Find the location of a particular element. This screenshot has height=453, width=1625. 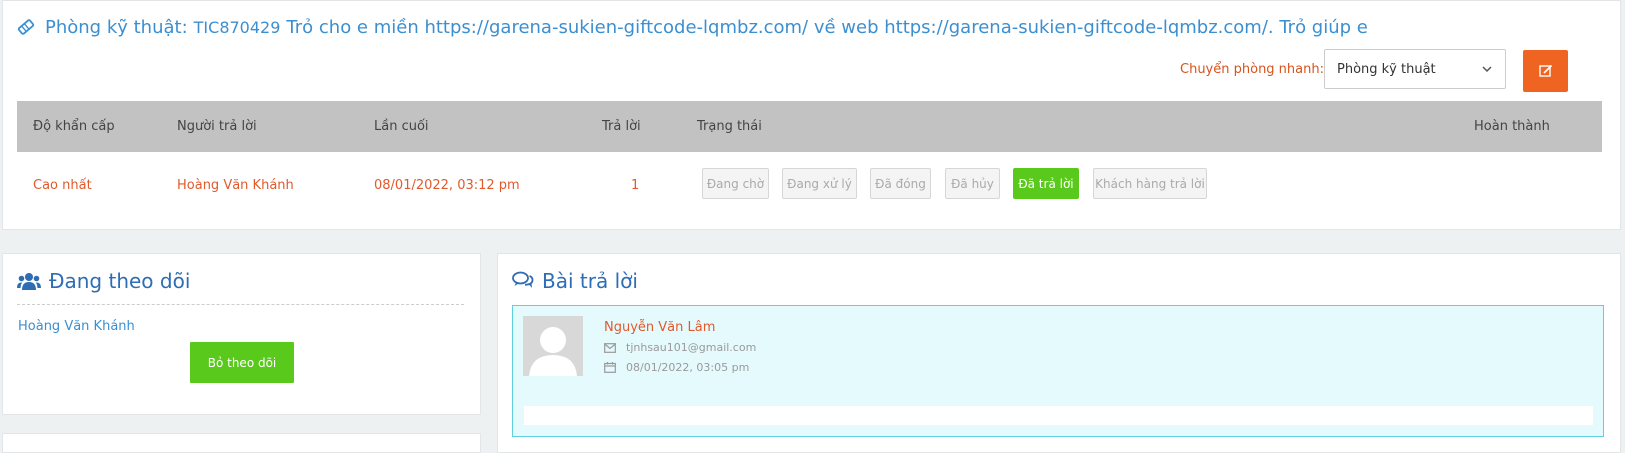

department-select-value: Phòng kỹ thuật is located at coordinates (1386, 69).